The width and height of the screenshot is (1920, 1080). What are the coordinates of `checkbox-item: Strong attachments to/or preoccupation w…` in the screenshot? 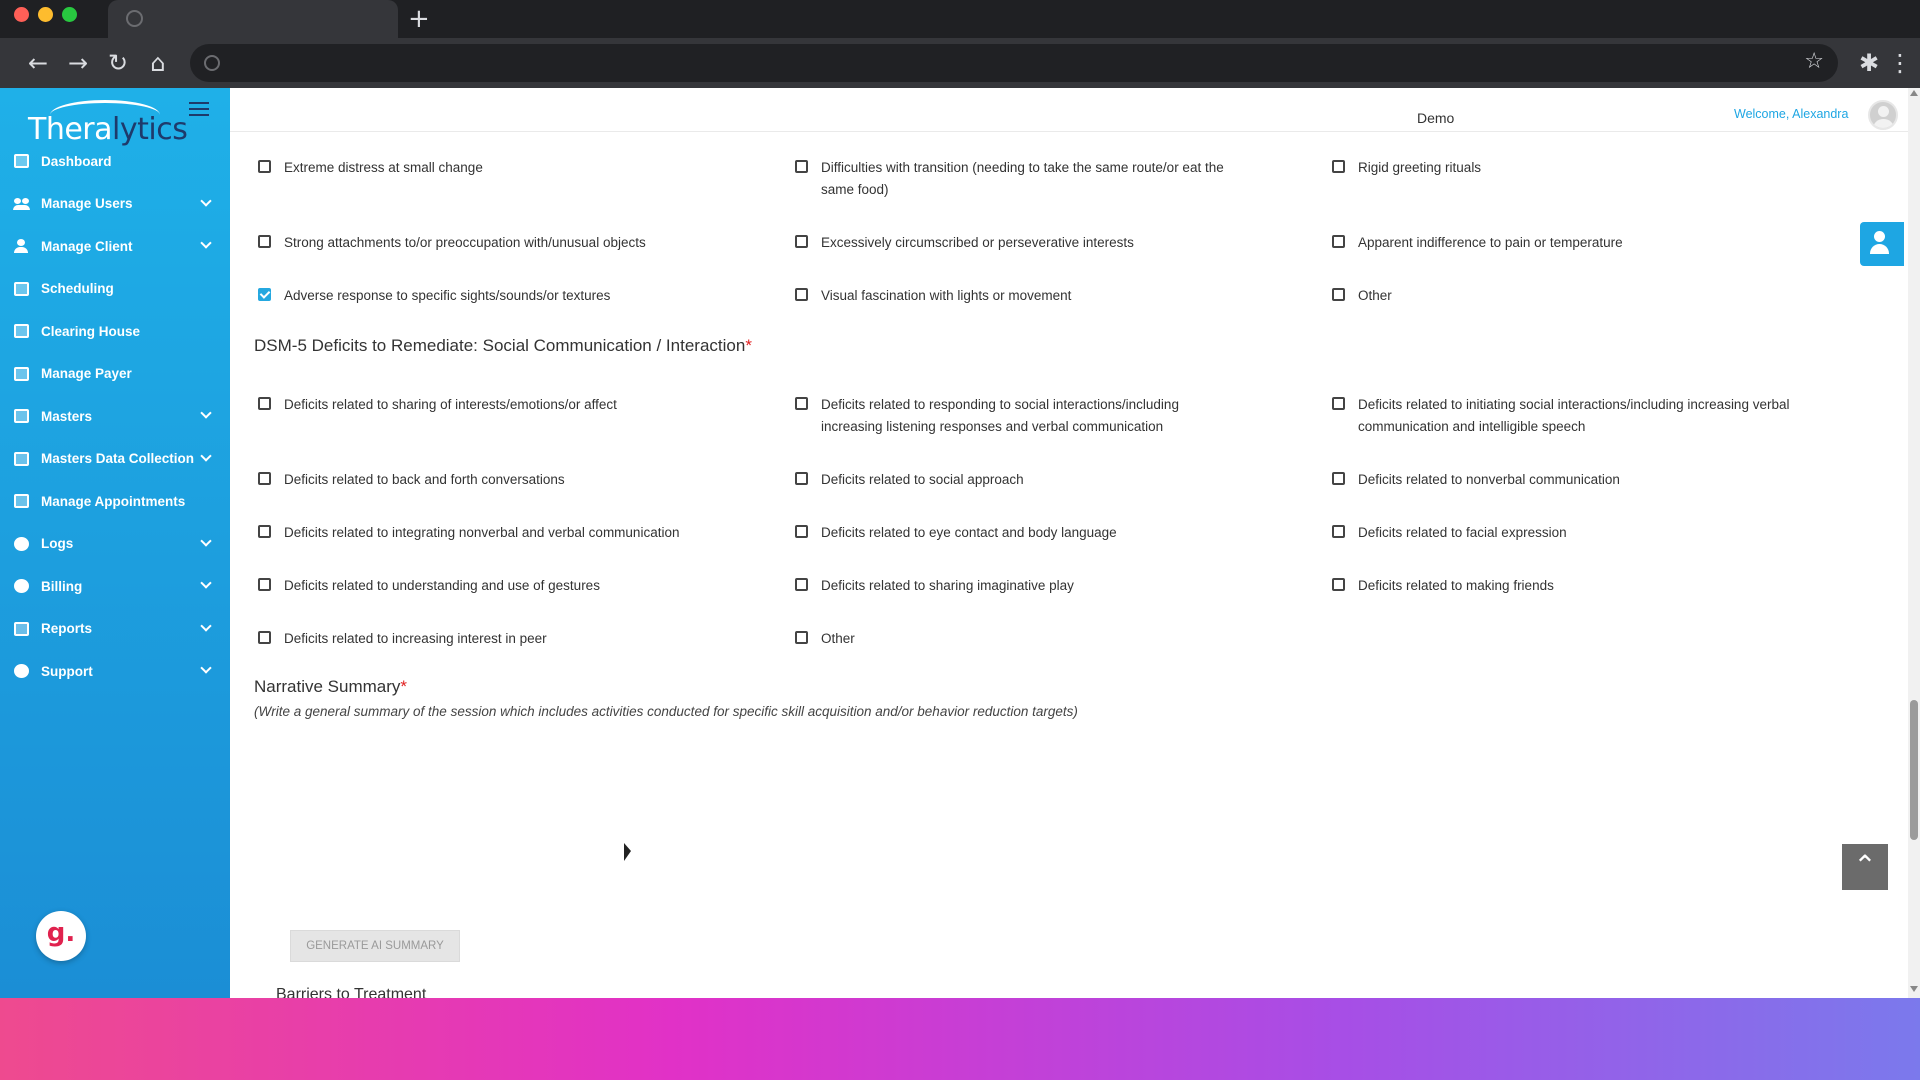 It's located at (498, 243).